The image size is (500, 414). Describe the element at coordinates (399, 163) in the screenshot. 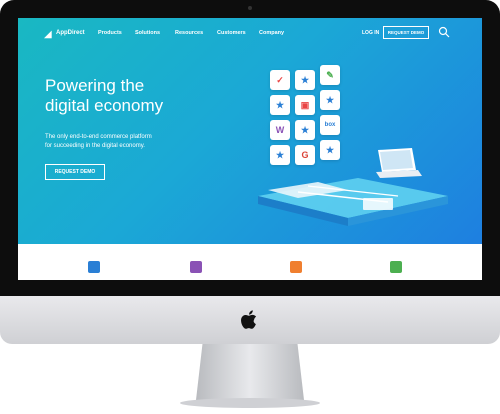

I see `laptop-icon` at that location.